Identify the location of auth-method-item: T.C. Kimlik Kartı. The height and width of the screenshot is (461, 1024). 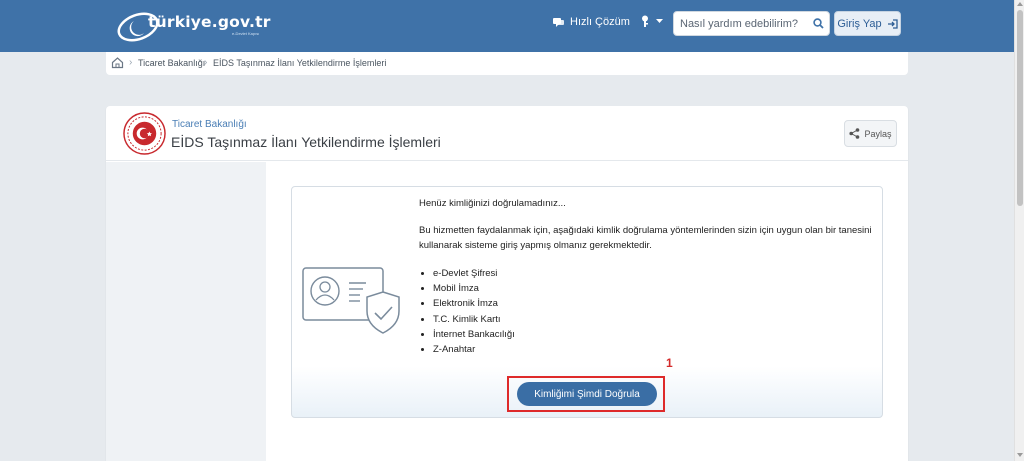
(467, 319).